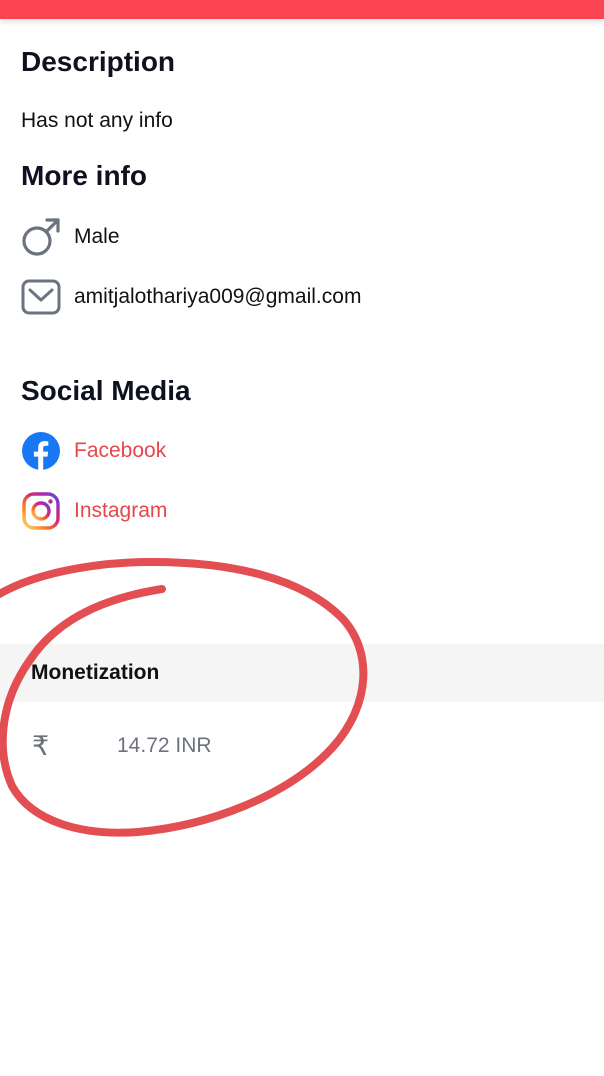 The width and height of the screenshot is (604, 1076). What do you see at coordinates (97, 236) in the screenshot?
I see `gender-value: Male` at bounding box center [97, 236].